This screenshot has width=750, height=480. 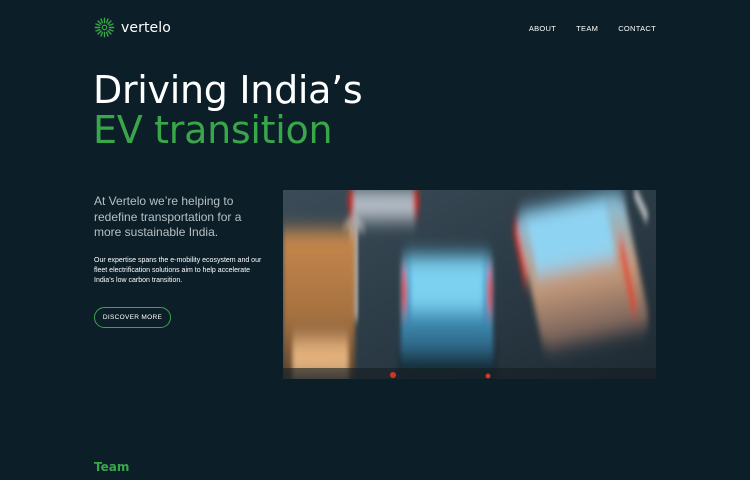 What do you see at coordinates (213, 130) in the screenshot?
I see `hero-title-line-2: EV transition` at bounding box center [213, 130].